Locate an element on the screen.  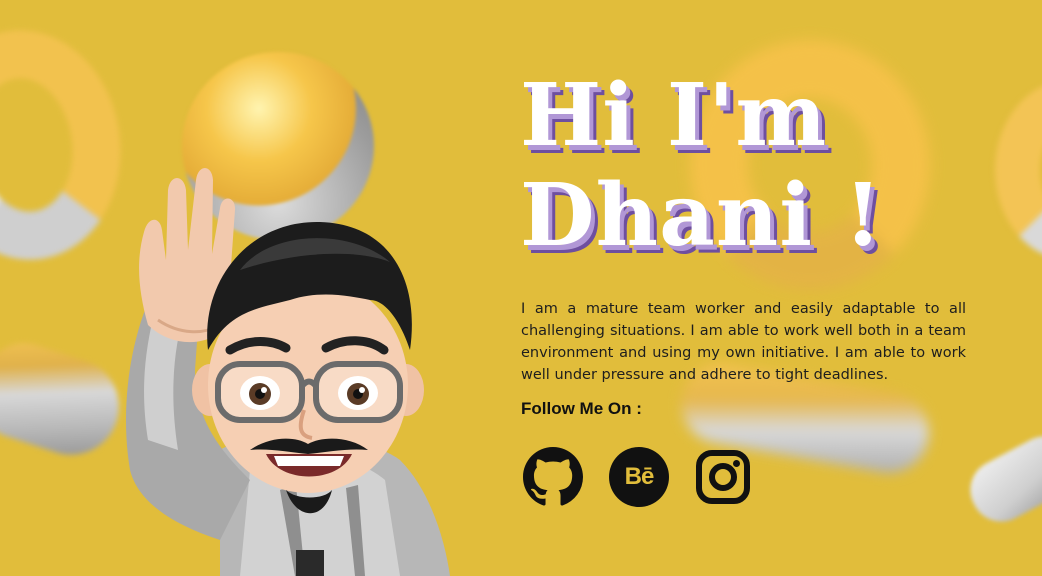
behance-icon: Bē is located at coordinates (639, 477).